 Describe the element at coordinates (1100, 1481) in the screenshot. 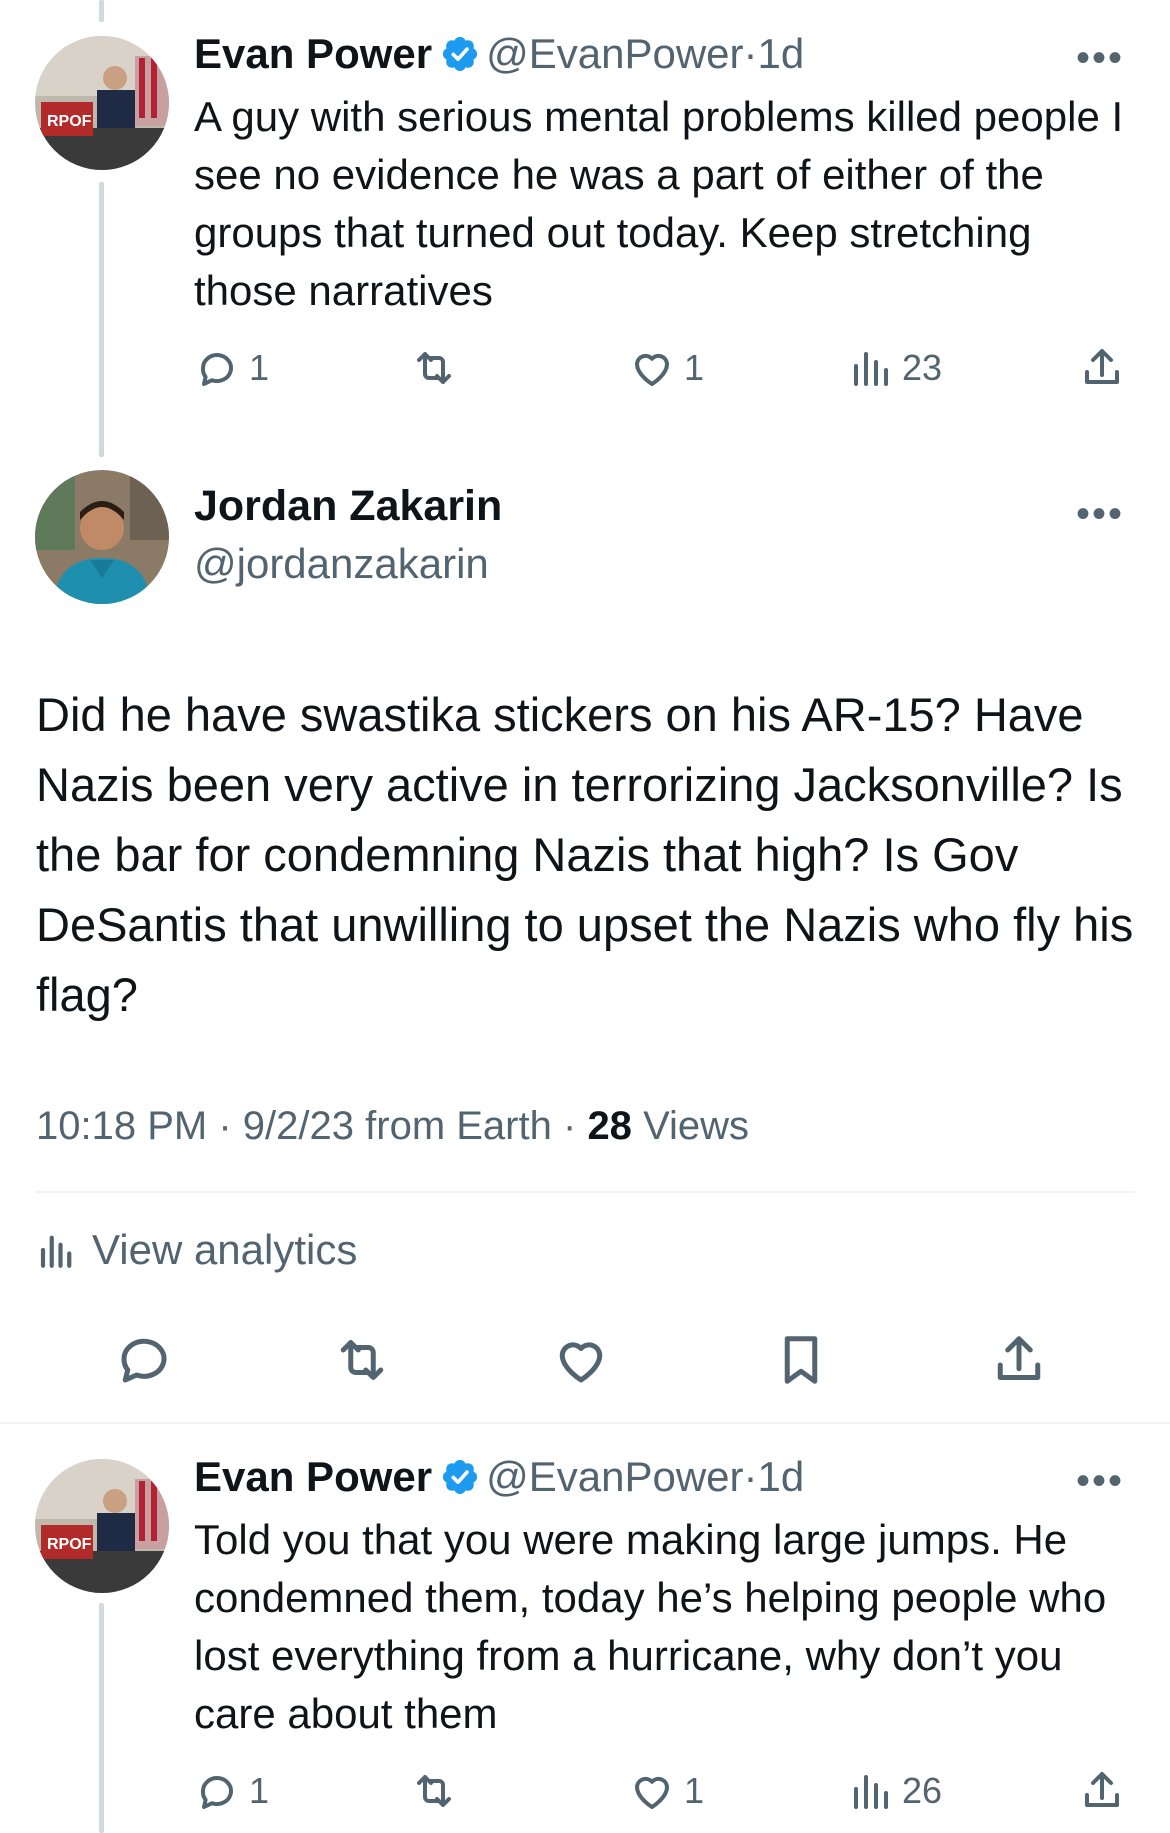

I see `tweet2-more-icon: •••` at that location.